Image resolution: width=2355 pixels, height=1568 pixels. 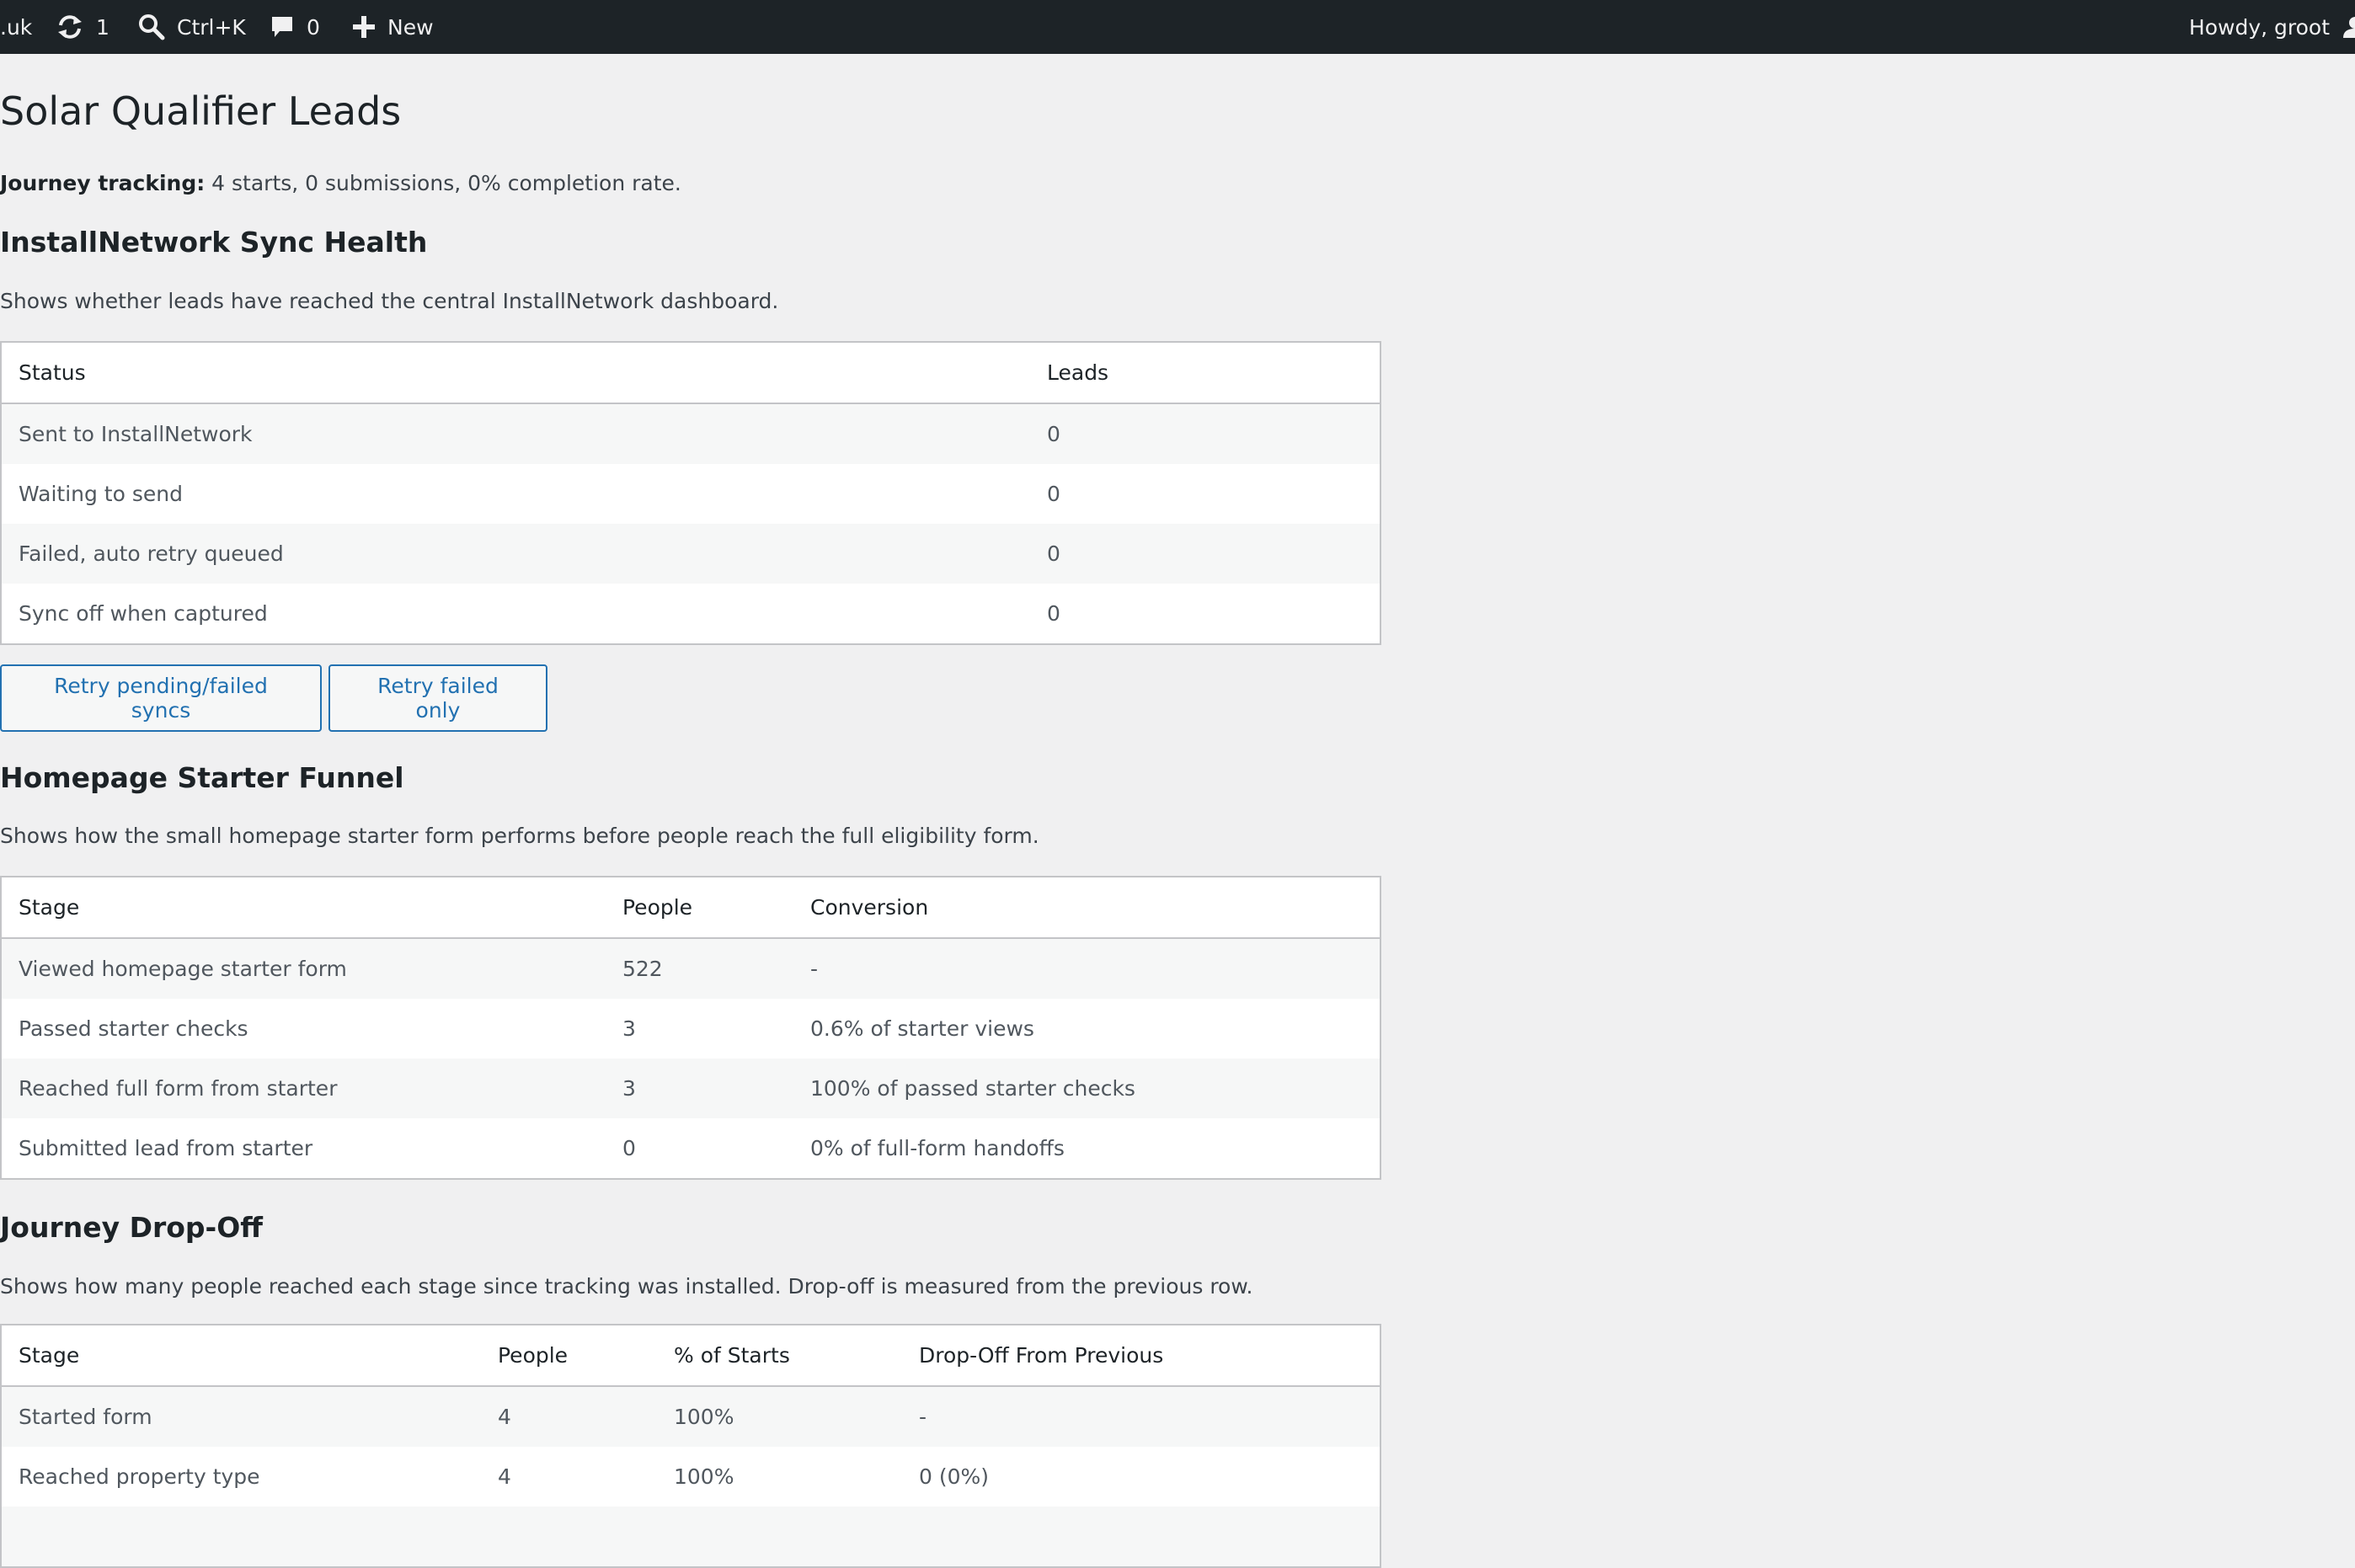 I want to click on updates-icon, so click(x=70, y=27).